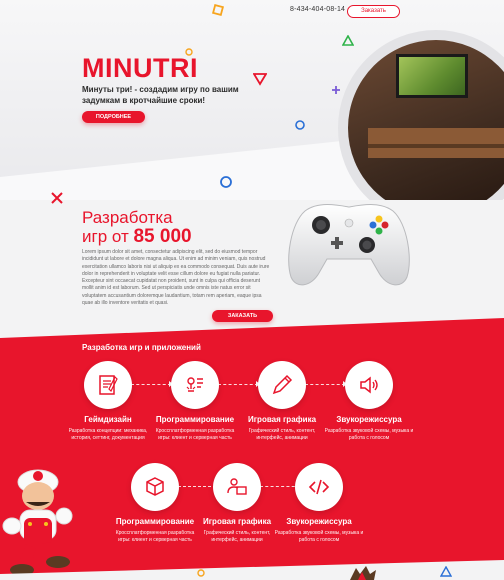 The image size is (504, 580). Describe the element at coordinates (105, 236) in the screenshot. I see `dev-title-line2: игр от` at that location.